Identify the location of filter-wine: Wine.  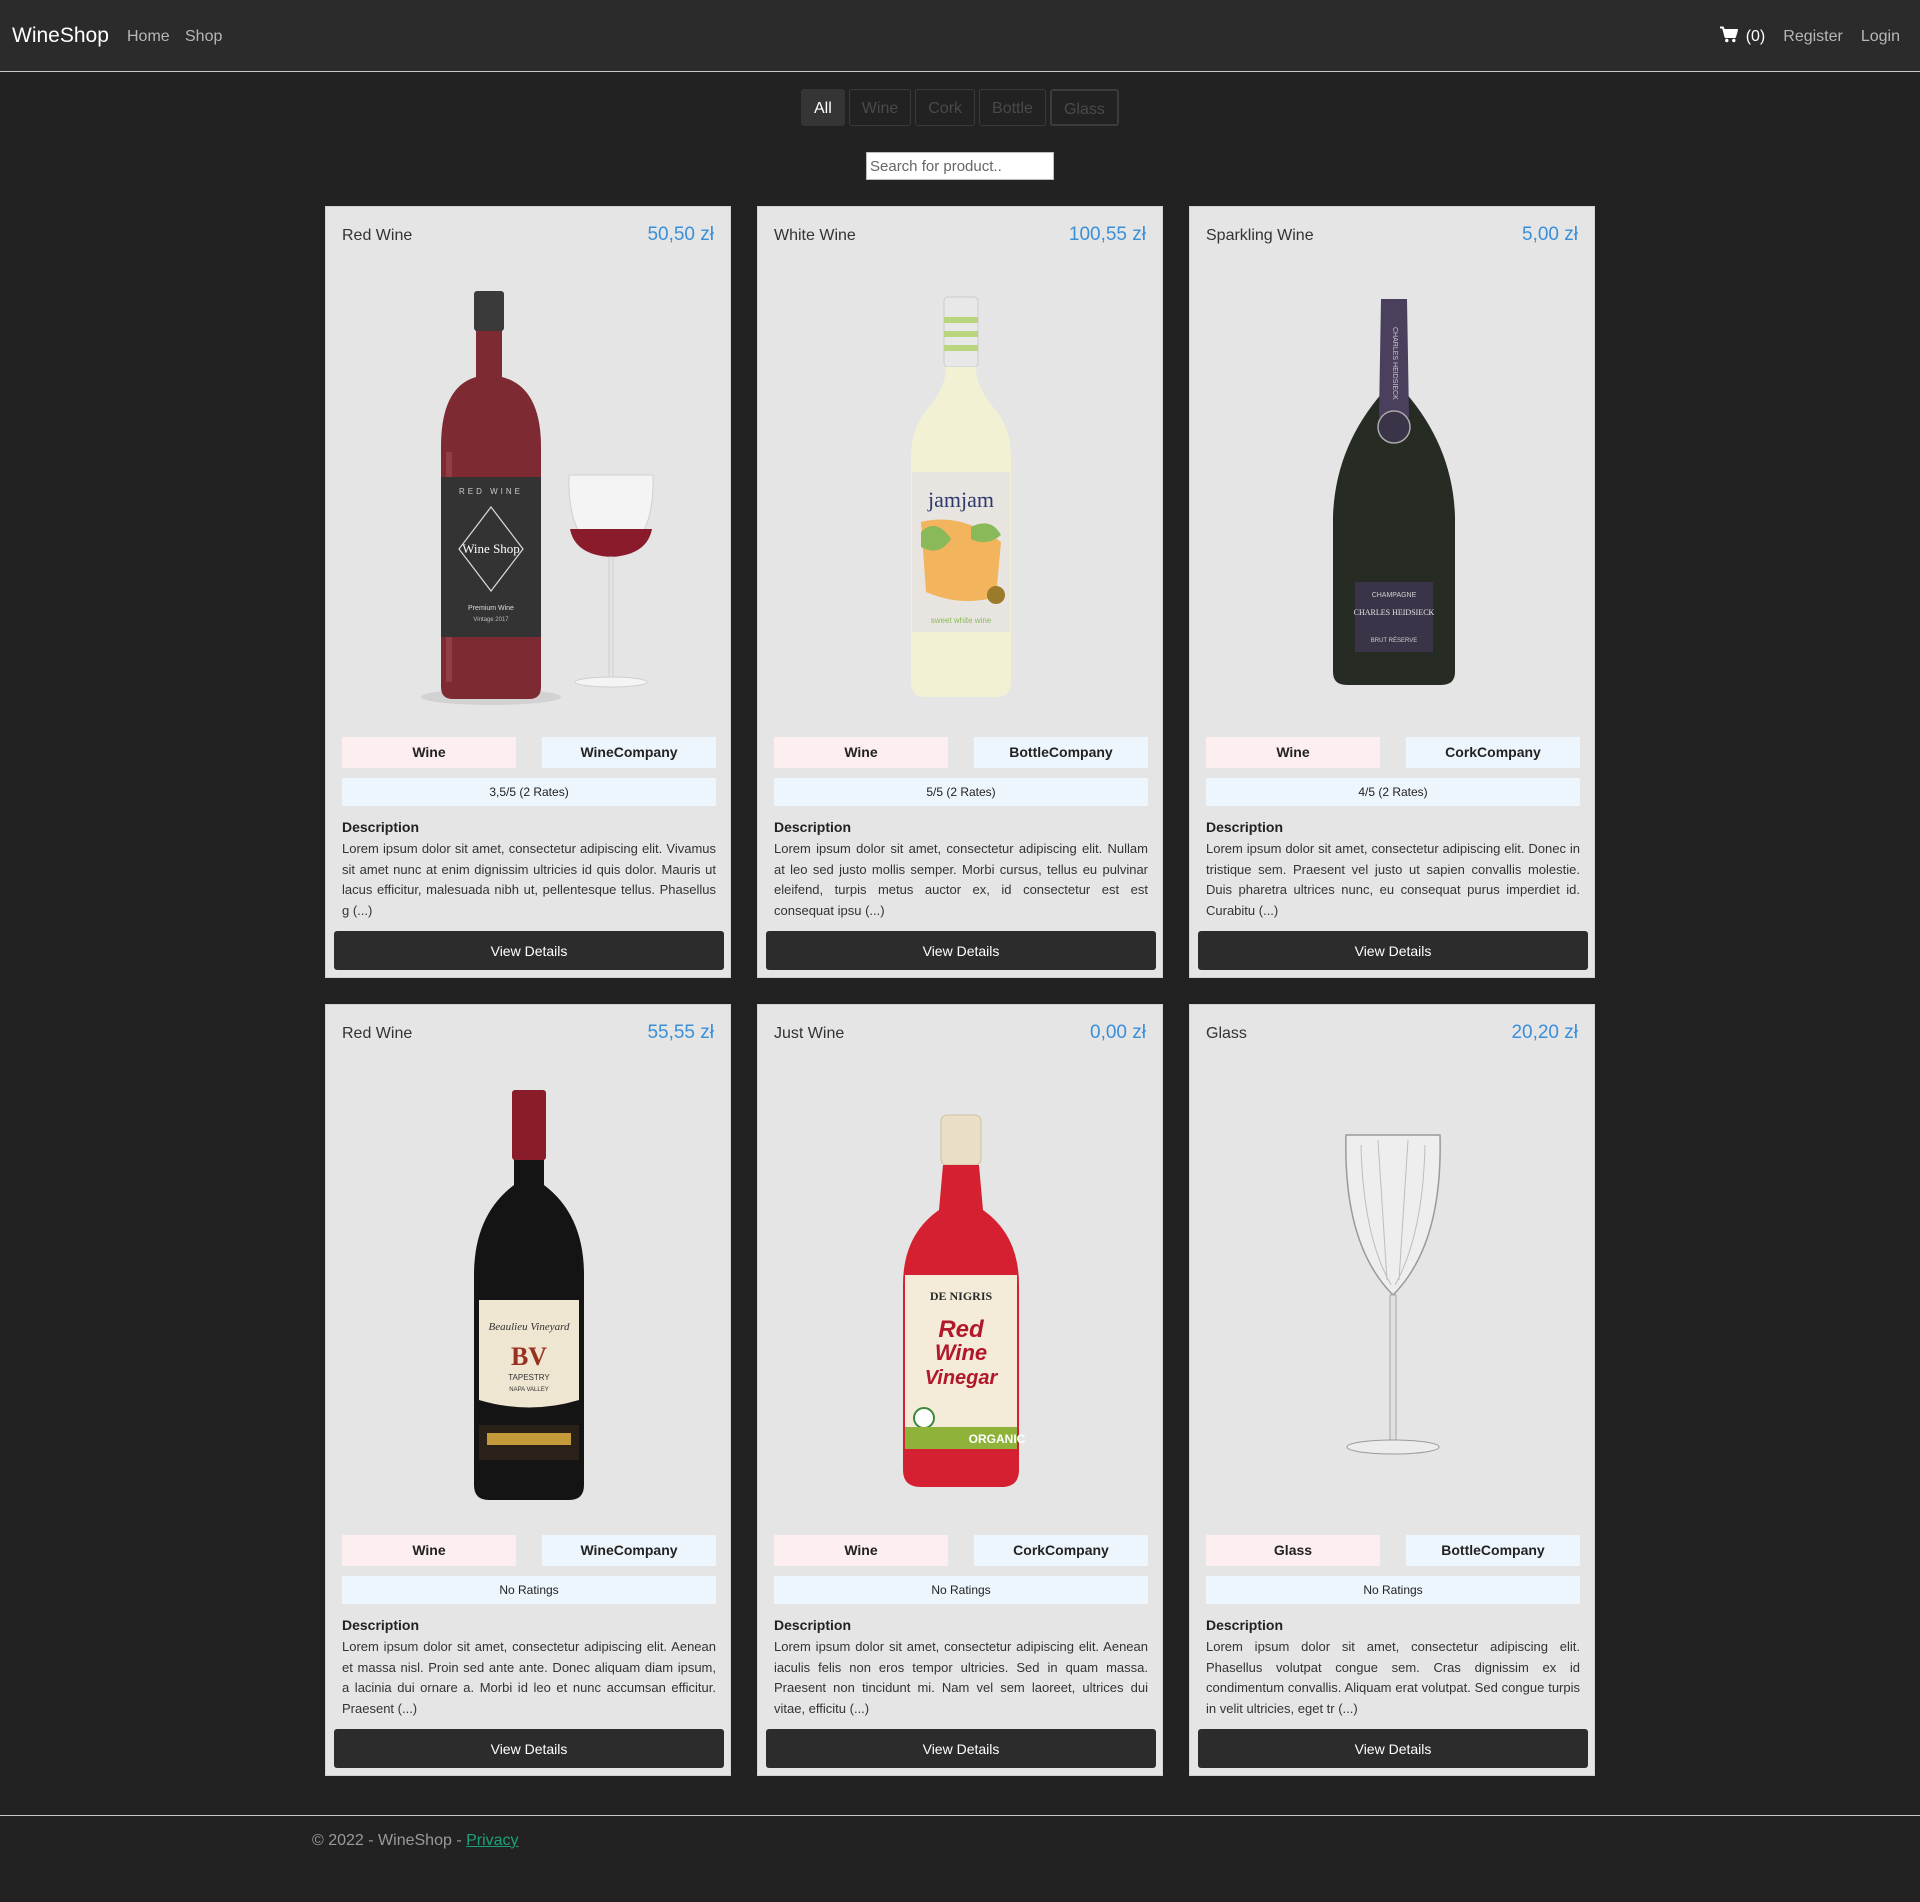
(880, 107).